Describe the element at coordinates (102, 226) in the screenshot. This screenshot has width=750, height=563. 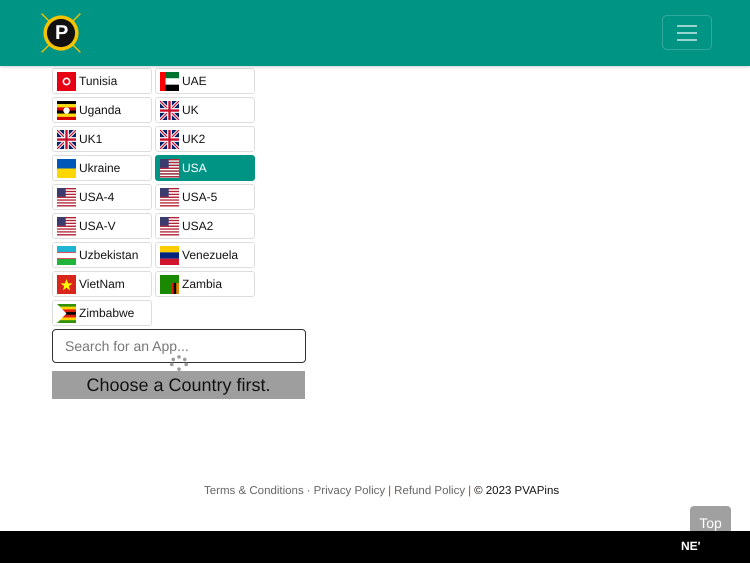
I see `country-button: USA-V` at that location.